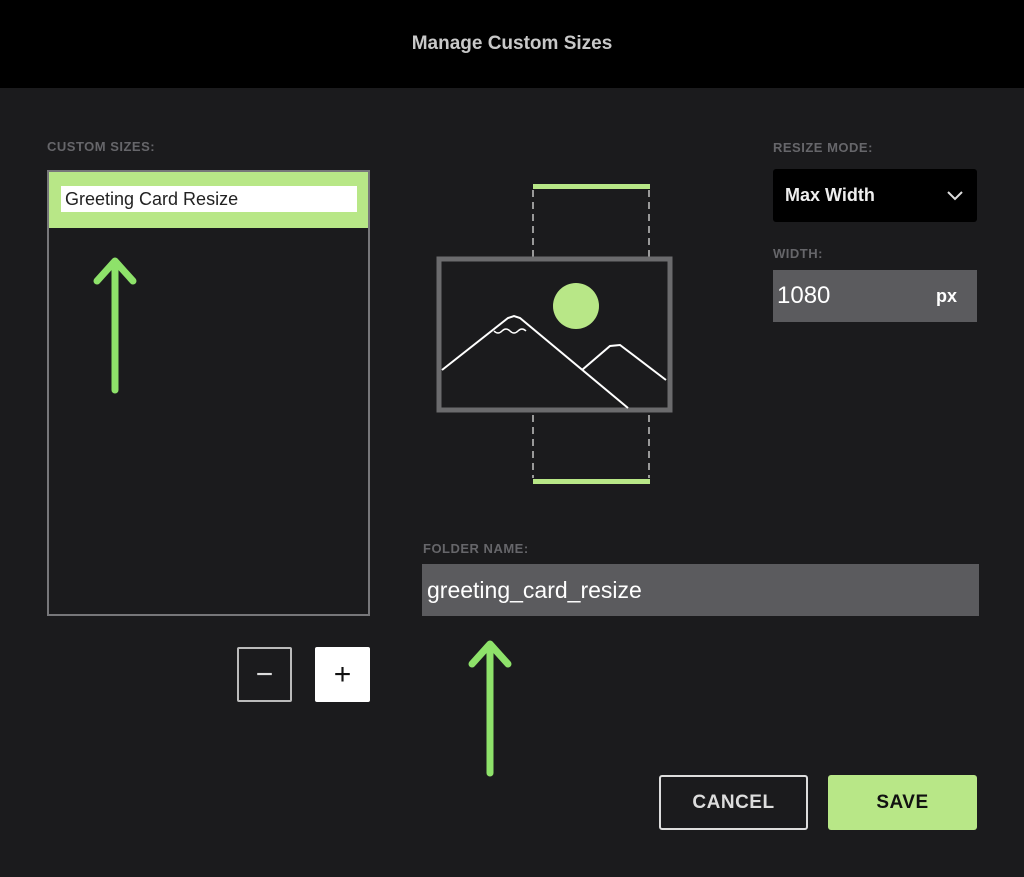 Image resolution: width=1024 pixels, height=877 pixels. I want to click on sun-icon, so click(576, 306).